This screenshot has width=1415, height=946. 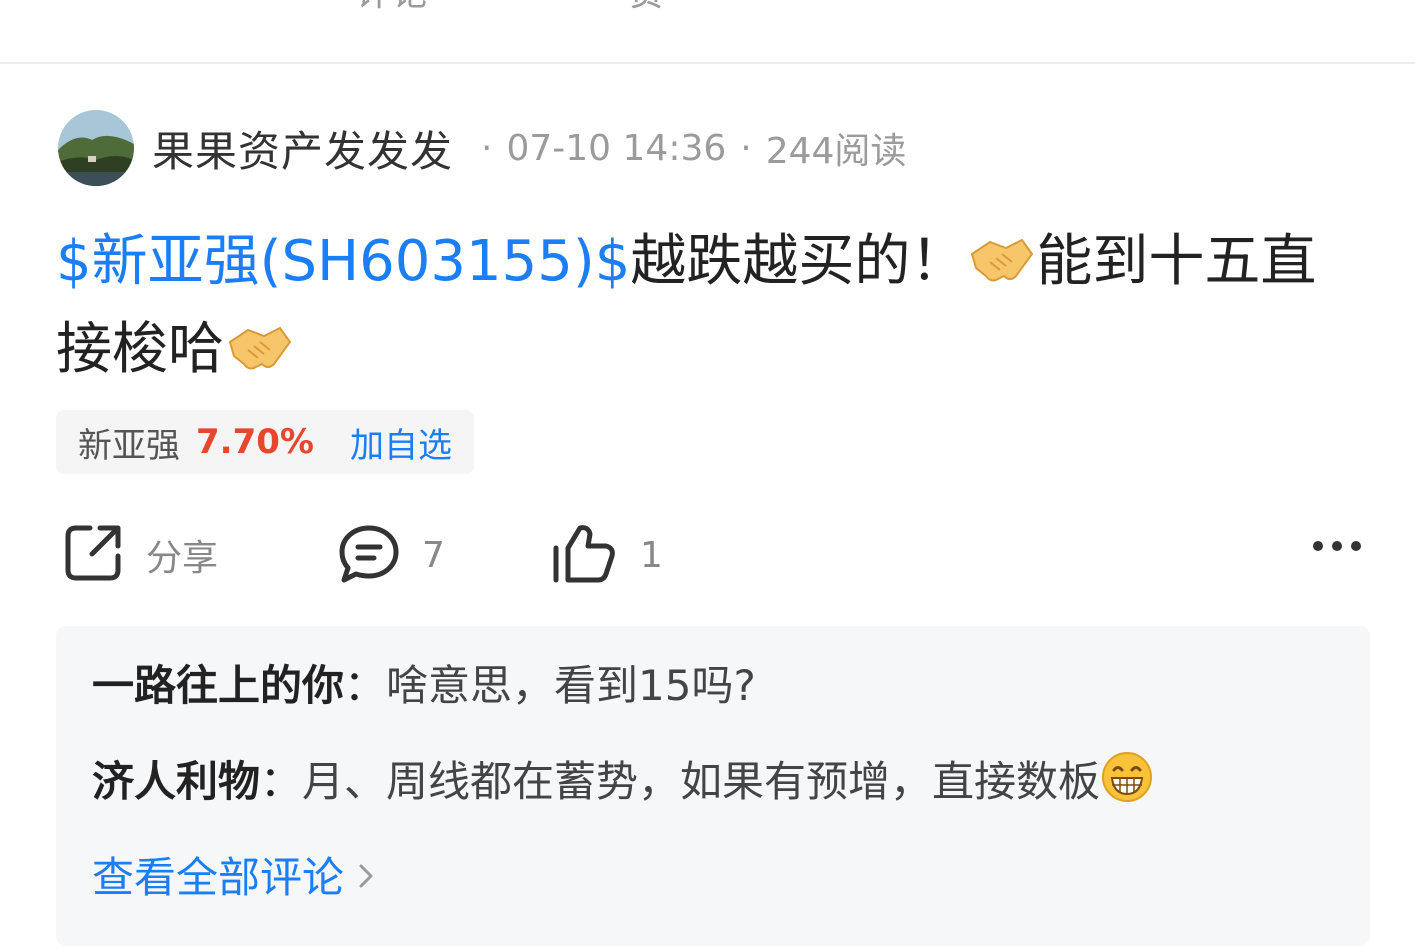 I want to click on share-button: 分享, so click(x=140, y=555).